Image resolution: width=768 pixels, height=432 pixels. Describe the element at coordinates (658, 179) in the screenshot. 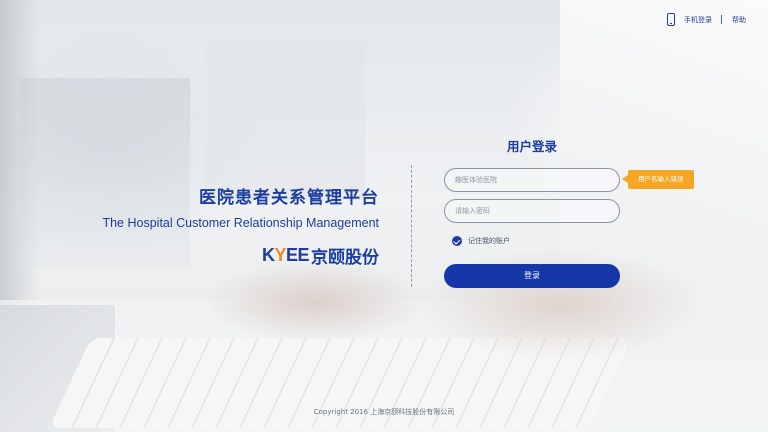

I see `username-error-tooltip: 用户名输入错误` at that location.